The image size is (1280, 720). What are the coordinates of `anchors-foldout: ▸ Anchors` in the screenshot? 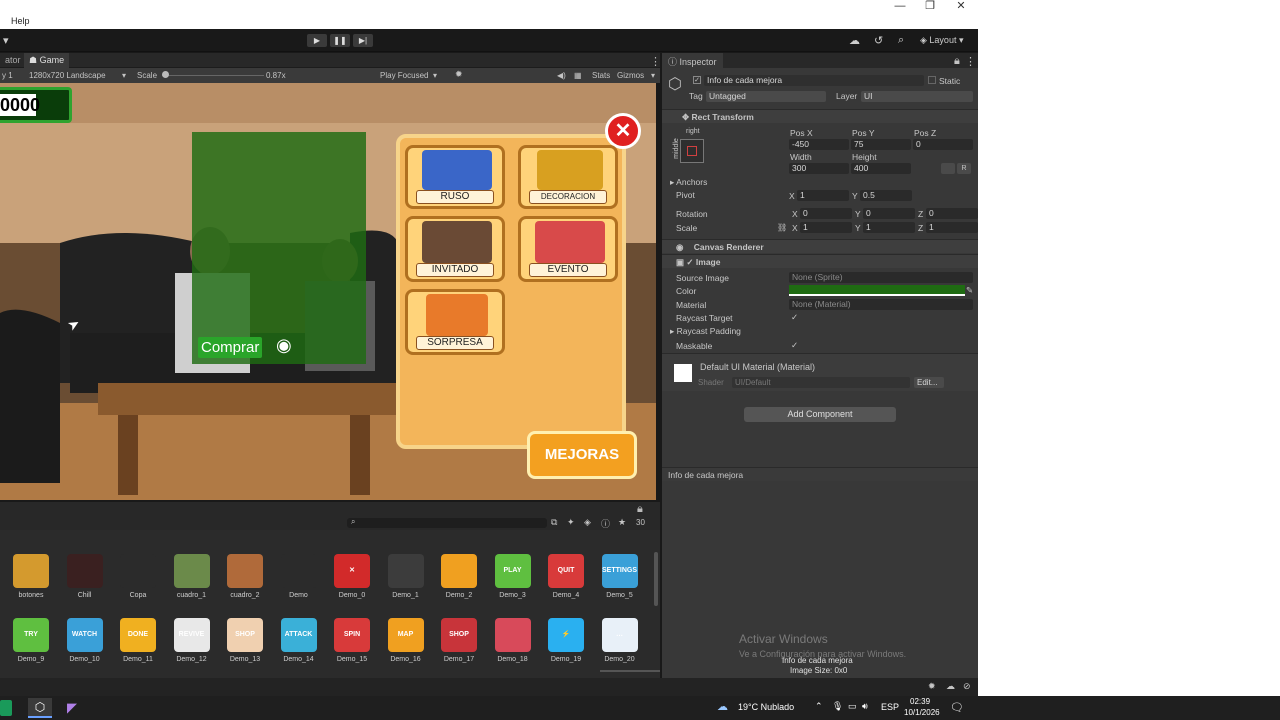 It's located at (688, 182).